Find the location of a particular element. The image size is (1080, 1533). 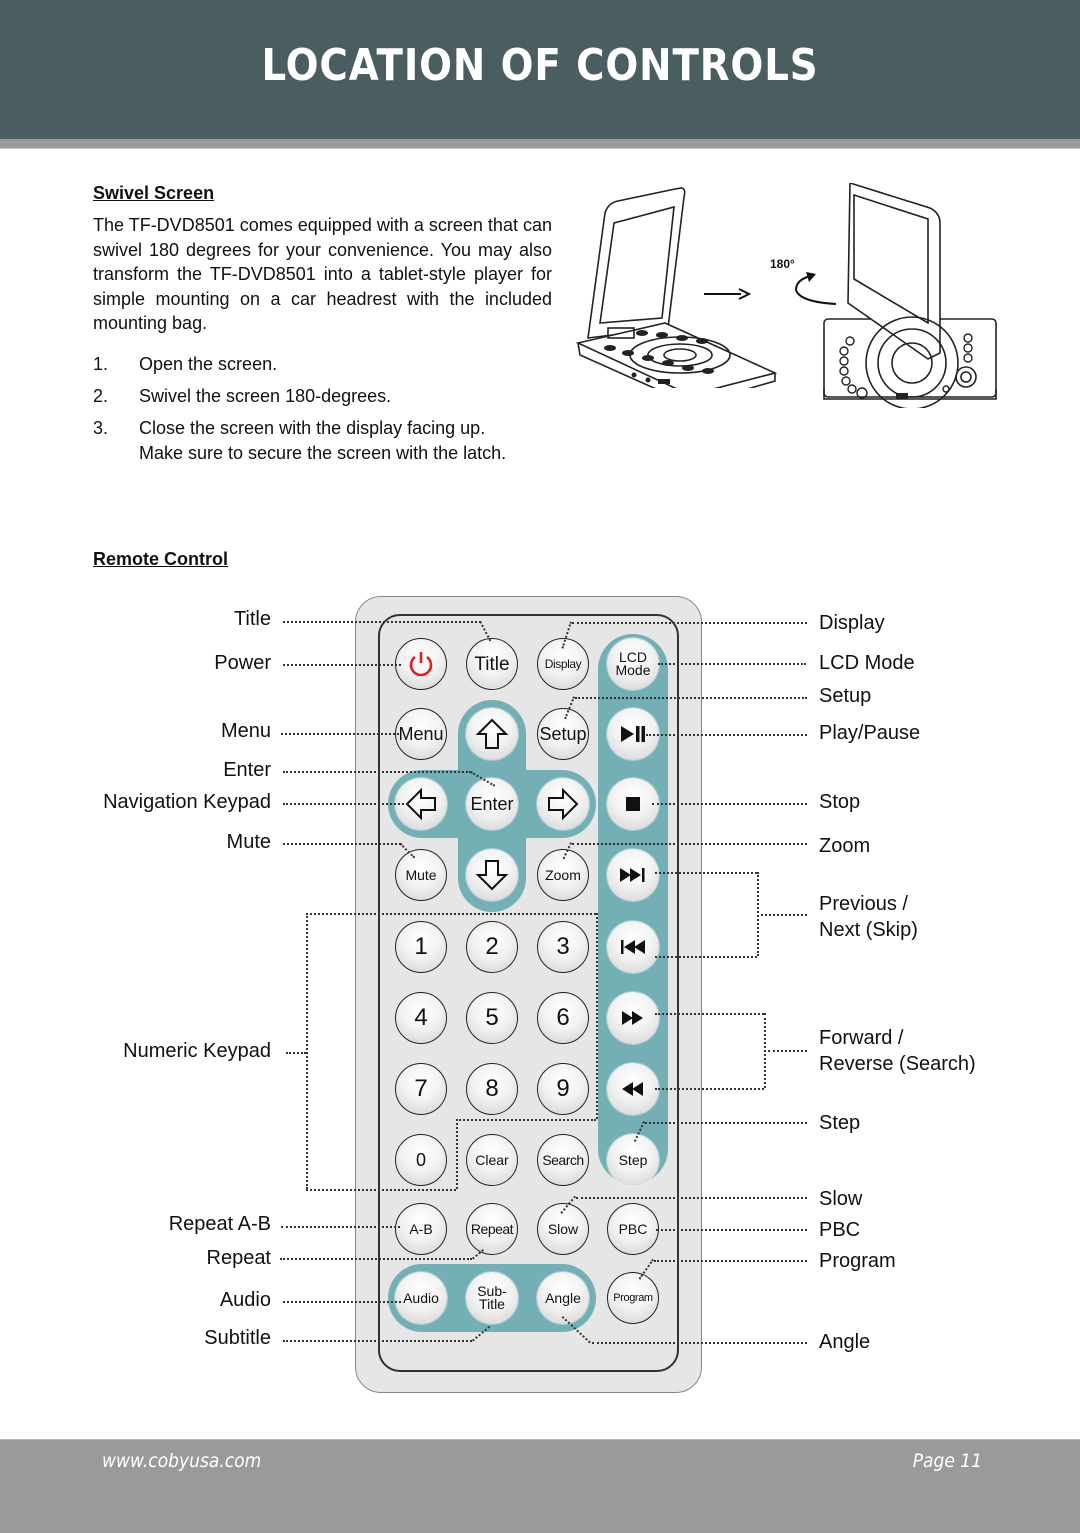

search-bracket-top is located at coordinates (709, 1014).